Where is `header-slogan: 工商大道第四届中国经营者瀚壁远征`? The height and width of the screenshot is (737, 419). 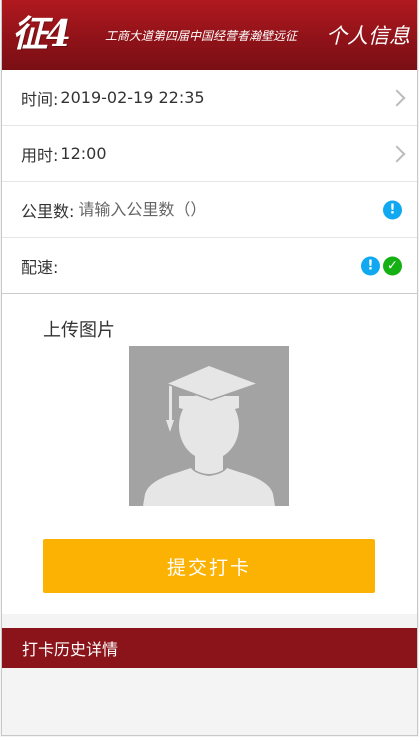
header-slogan: 工商大道第四届中国经营者瀚壁远征 is located at coordinates (201, 36).